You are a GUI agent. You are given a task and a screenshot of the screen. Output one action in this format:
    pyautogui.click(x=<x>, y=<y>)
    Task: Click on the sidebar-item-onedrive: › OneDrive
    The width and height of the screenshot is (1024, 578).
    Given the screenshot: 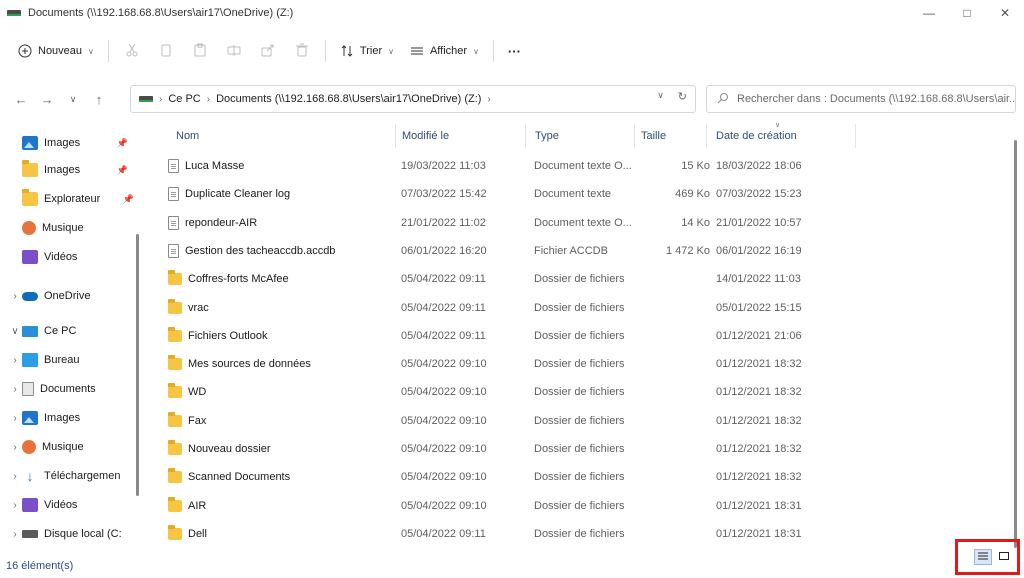 What is the action you would take?
    pyautogui.click(x=74, y=296)
    